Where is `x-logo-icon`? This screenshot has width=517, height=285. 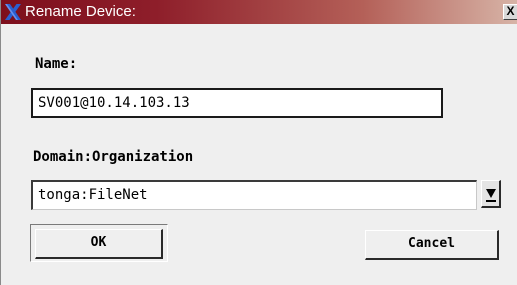
x-logo-icon is located at coordinates (13, 12).